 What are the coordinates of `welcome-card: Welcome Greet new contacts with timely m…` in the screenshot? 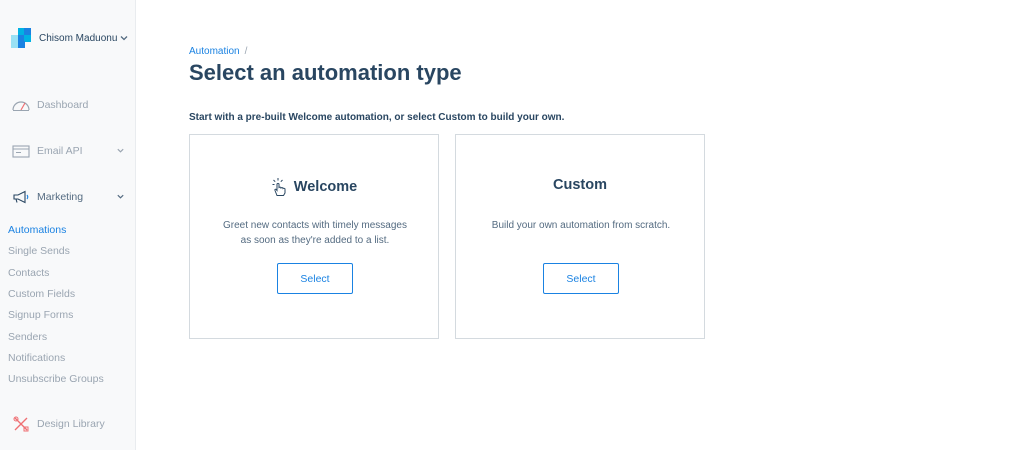 It's located at (314, 236).